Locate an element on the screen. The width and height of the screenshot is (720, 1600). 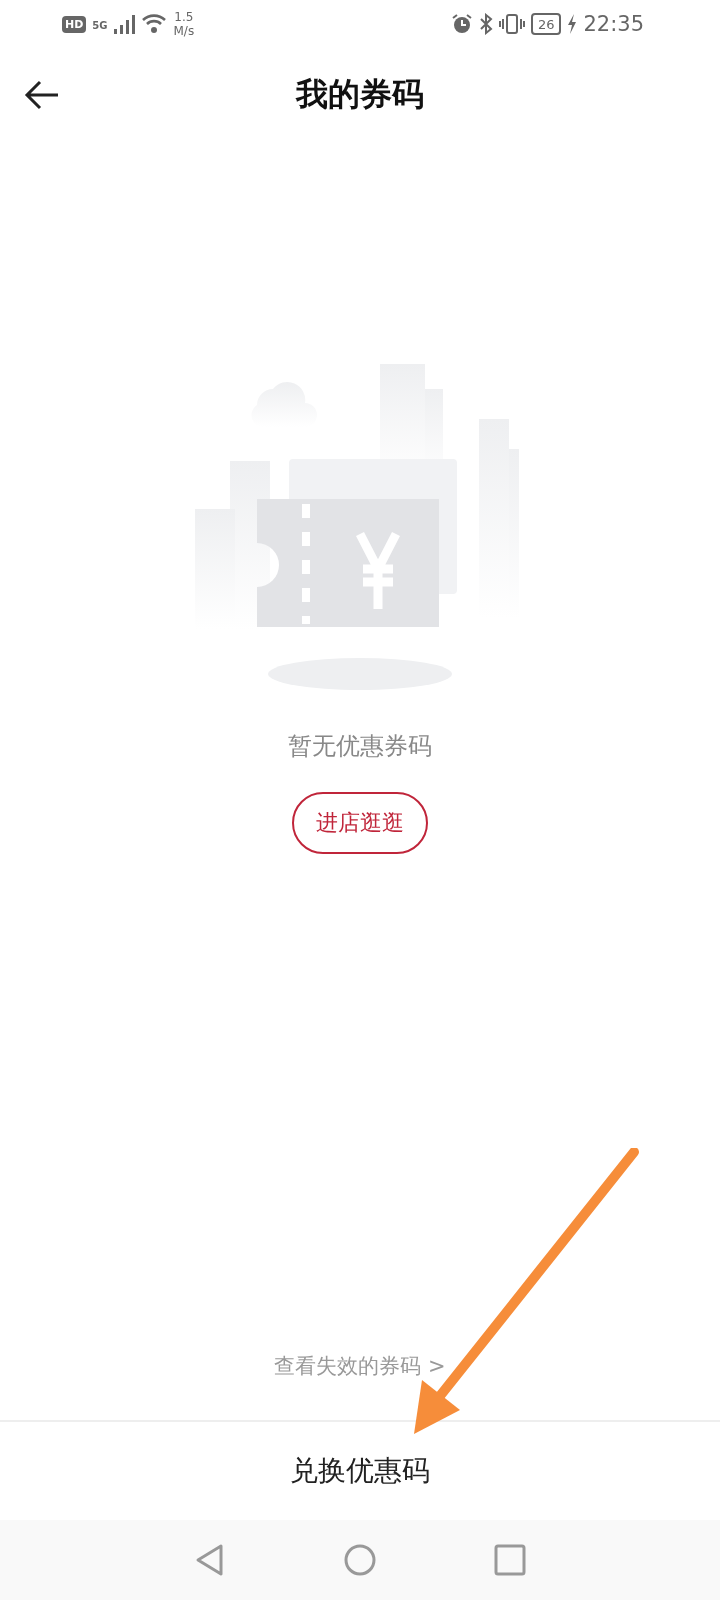
signal-icon is located at coordinates (124, 24).